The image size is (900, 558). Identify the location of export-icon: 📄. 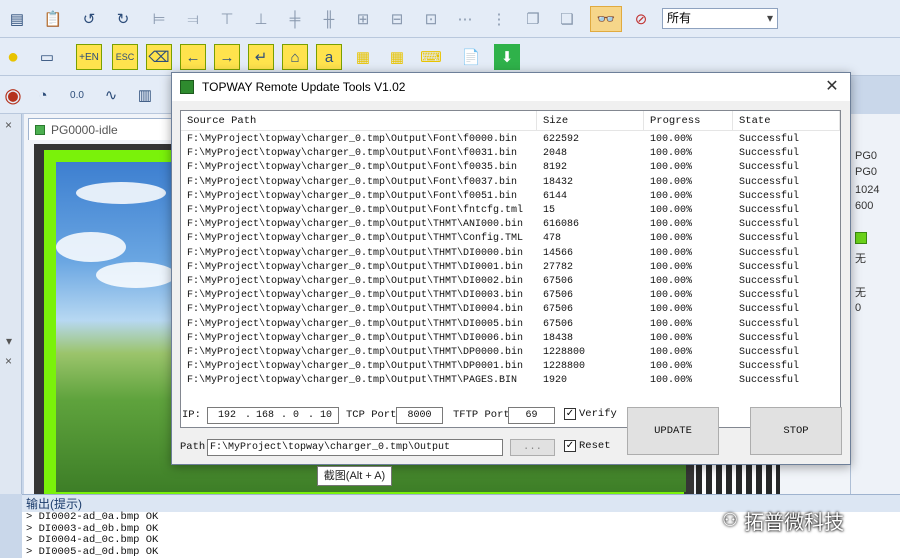
(471, 57).